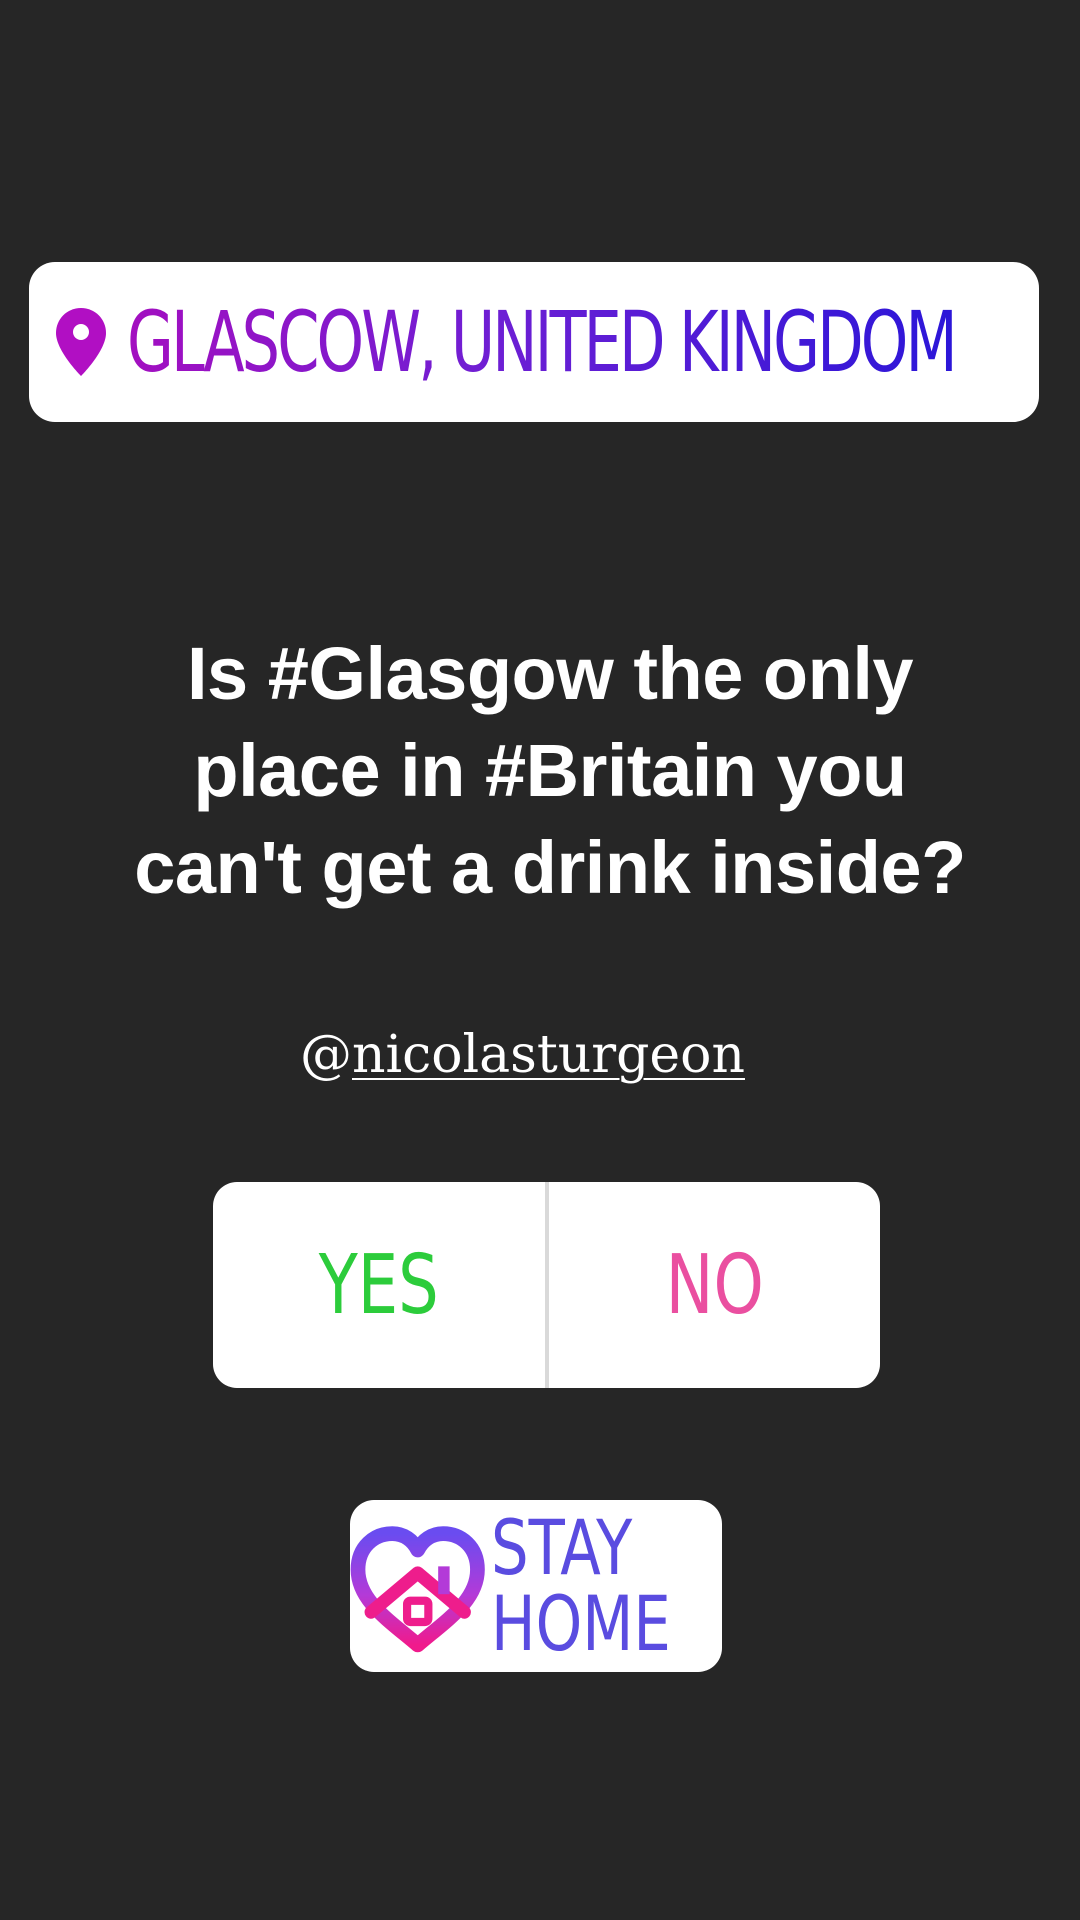 The width and height of the screenshot is (1080, 1920). Describe the element at coordinates (548, 1055) in the screenshot. I see `mention-handle: nicolasturgeon` at that location.